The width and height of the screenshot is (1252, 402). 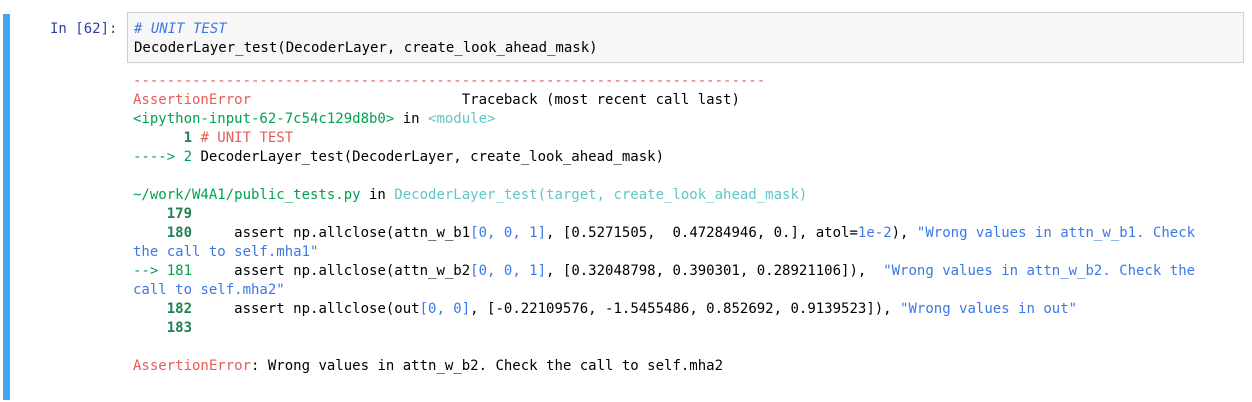 I want to click on current-line-arrow: --> 181, so click(x=163, y=271).